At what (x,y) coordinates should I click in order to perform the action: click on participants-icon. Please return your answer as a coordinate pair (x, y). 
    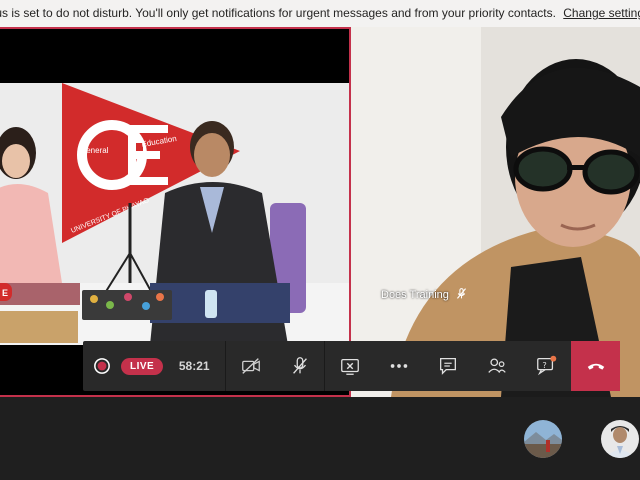
    Looking at the image, I should click on (496, 365).